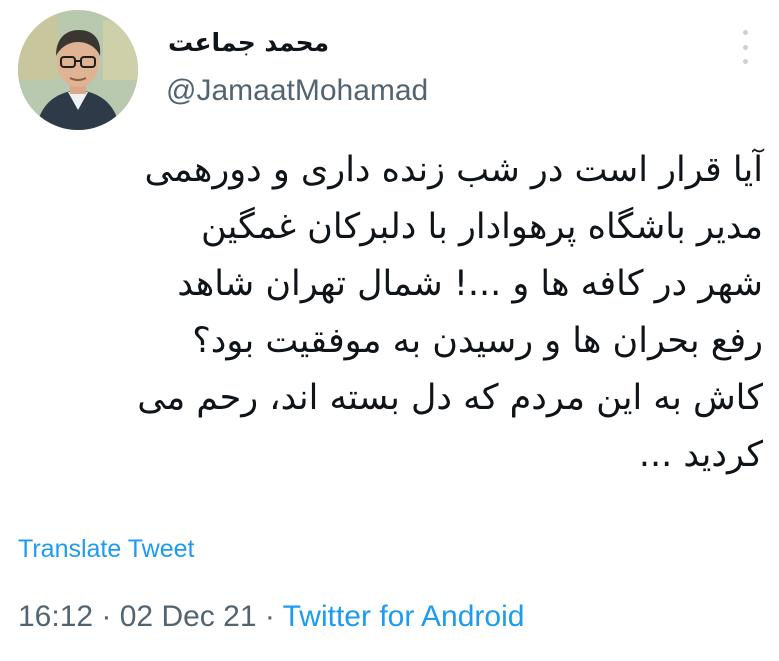 Image resolution: width=779 pixels, height=661 pixels. What do you see at coordinates (248, 42) in the screenshot?
I see `display-name: محمد جماعت` at bounding box center [248, 42].